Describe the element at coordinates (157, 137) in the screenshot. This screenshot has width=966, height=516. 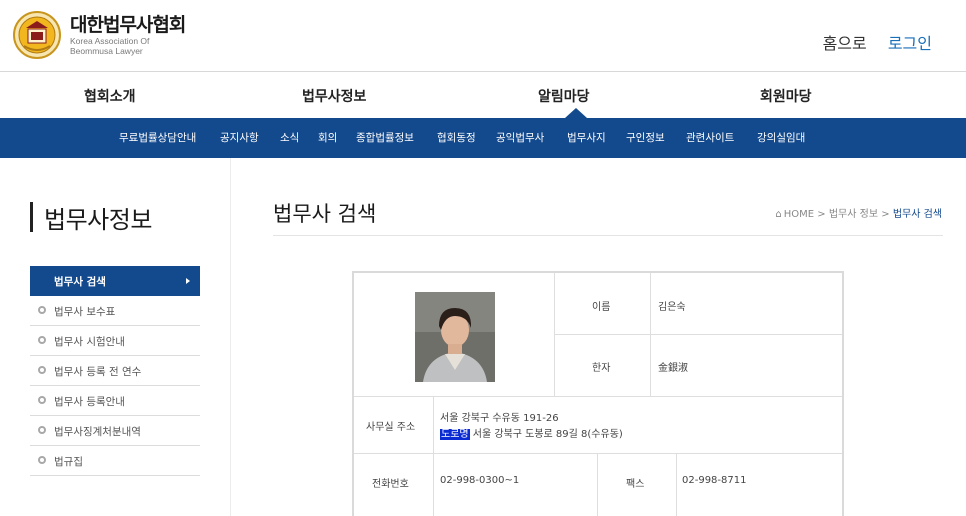
I see `sub-nav-free-legal-consult: 무료법률상담안내` at that location.